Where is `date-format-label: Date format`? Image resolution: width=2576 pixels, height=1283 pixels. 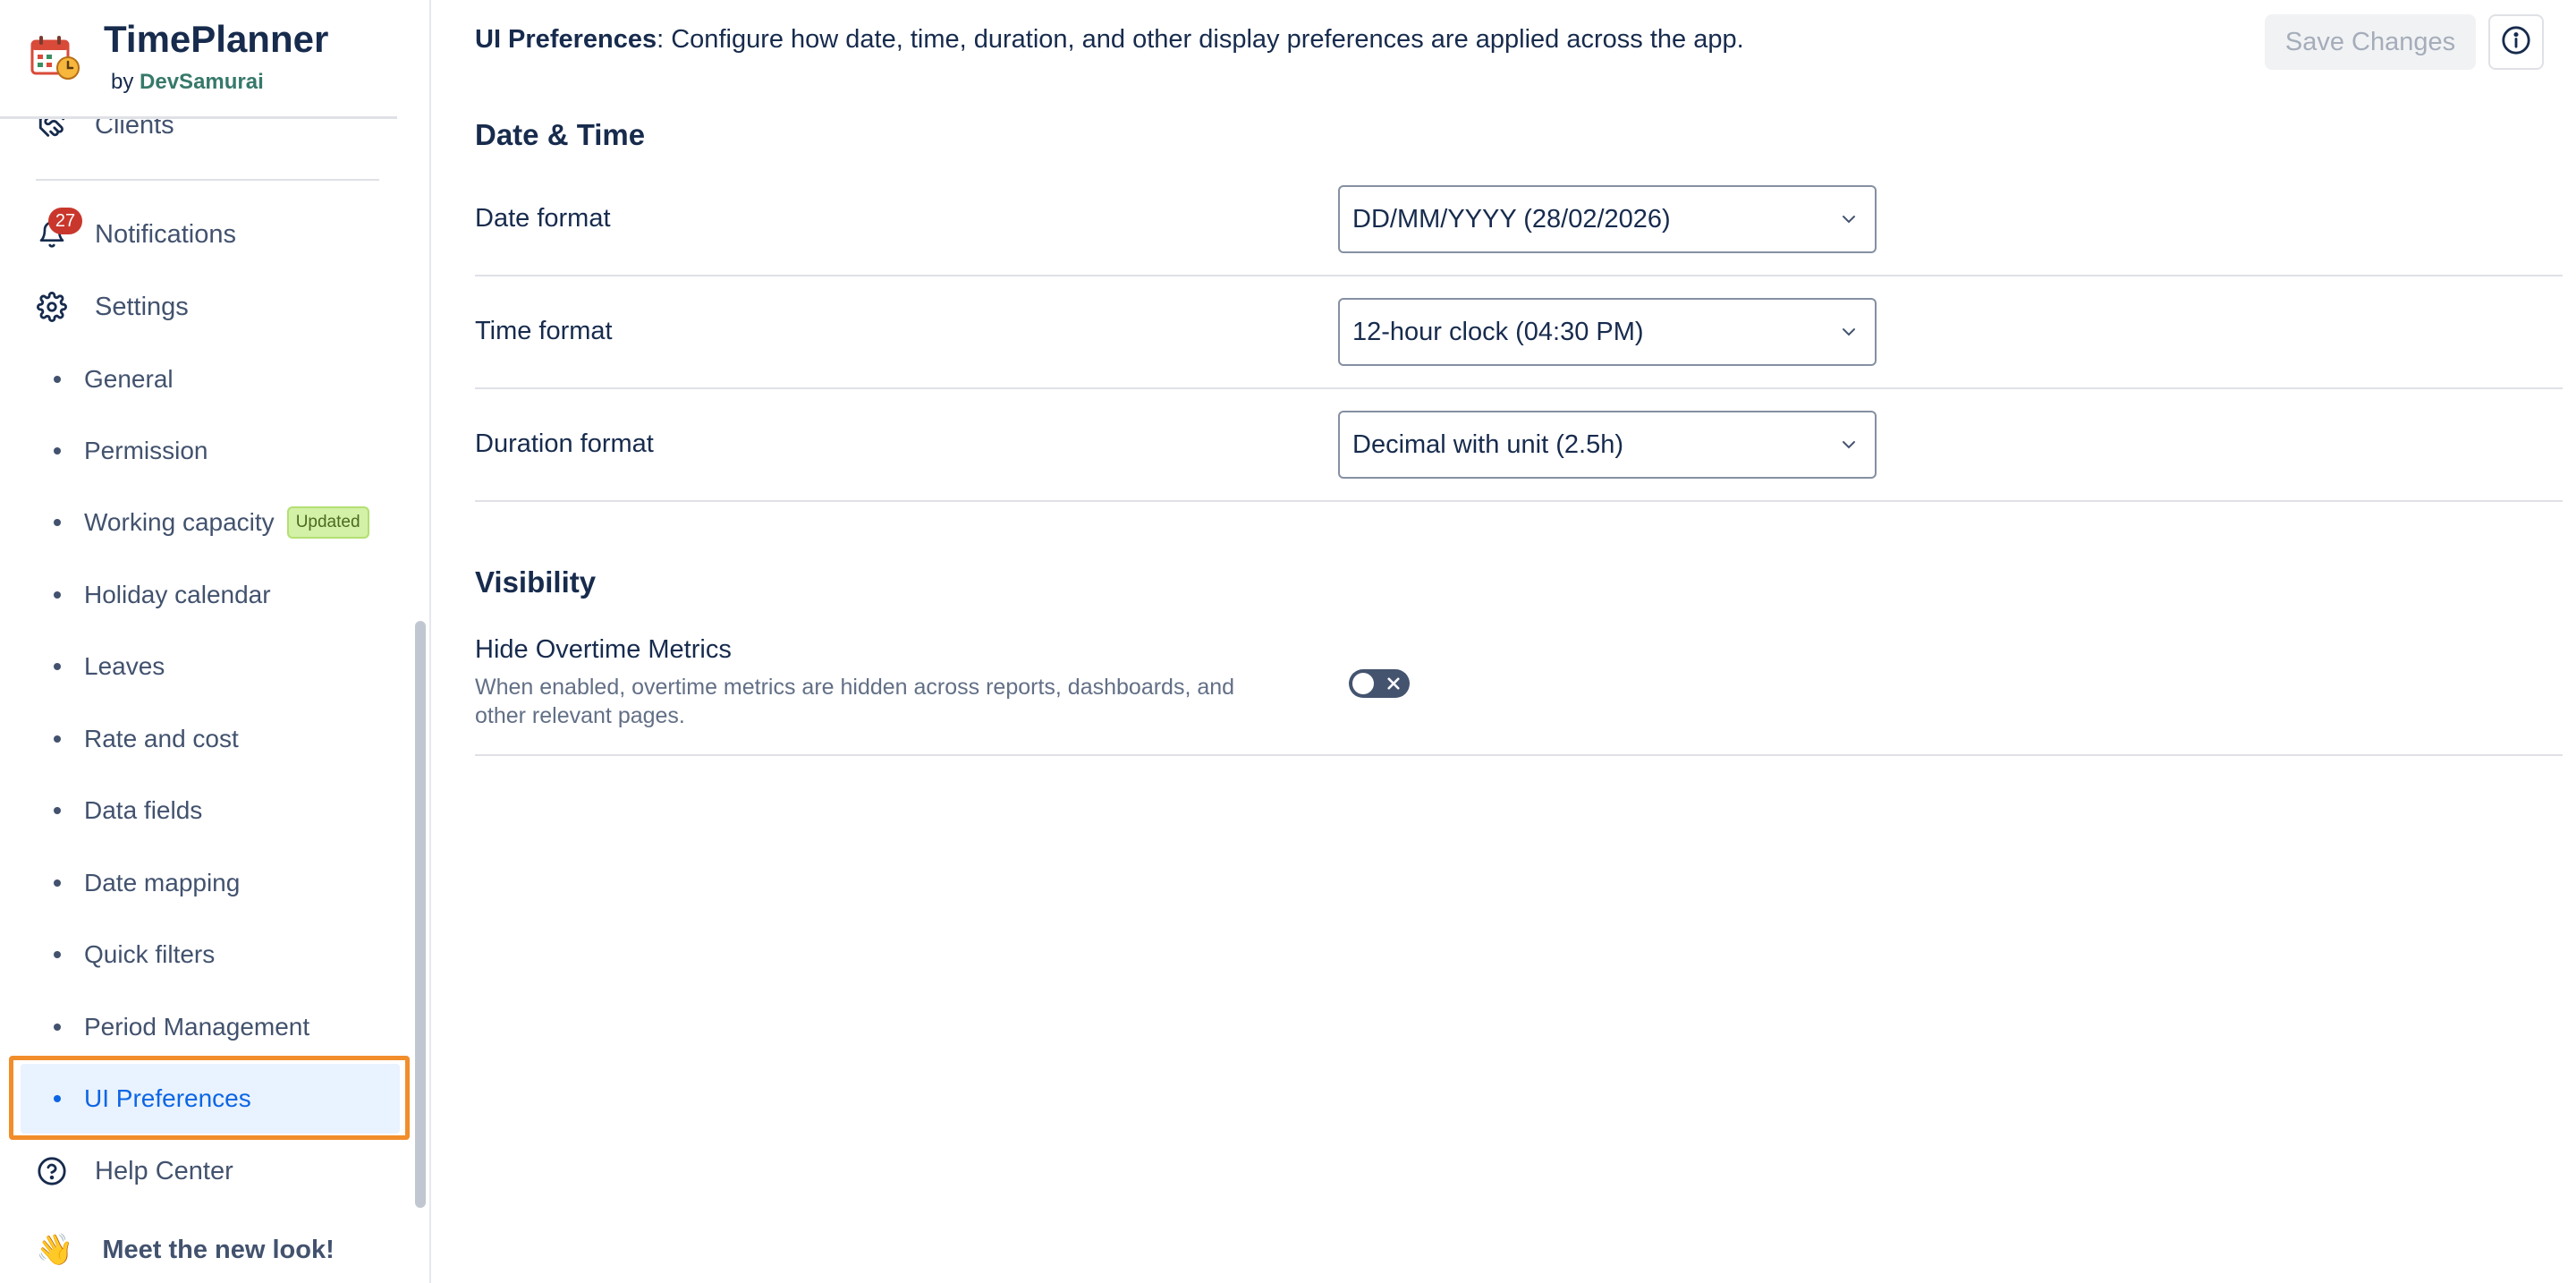
date-format-label: Date format is located at coordinates (543, 218).